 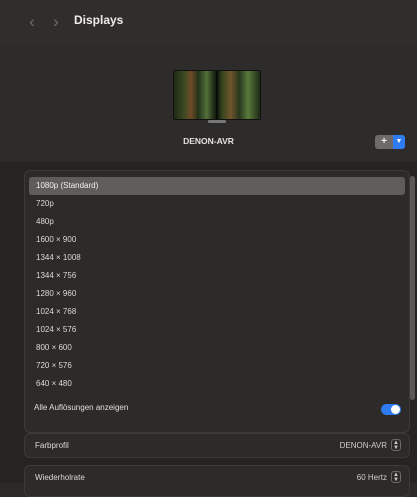 What do you see at coordinates (208, 141) in the screenshot?
I see `display-name: DENON-AVR` at bounding box center [208, 141].